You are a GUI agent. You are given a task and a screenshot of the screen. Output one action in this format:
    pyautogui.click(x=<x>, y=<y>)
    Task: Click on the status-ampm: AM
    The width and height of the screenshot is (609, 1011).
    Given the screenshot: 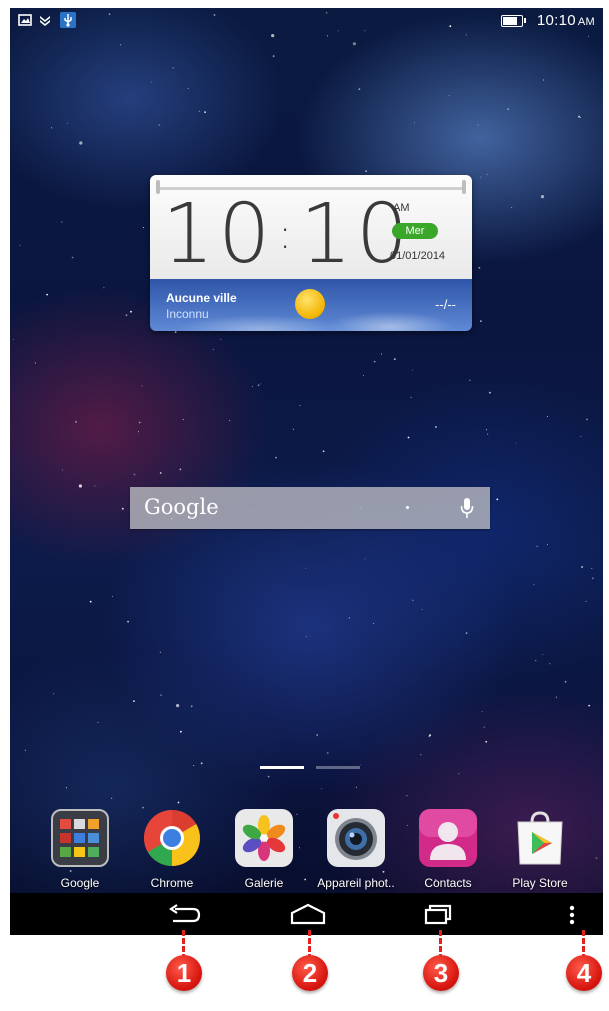 What is the action you would take?
    pyautogui.click(x=586, y=22)
    